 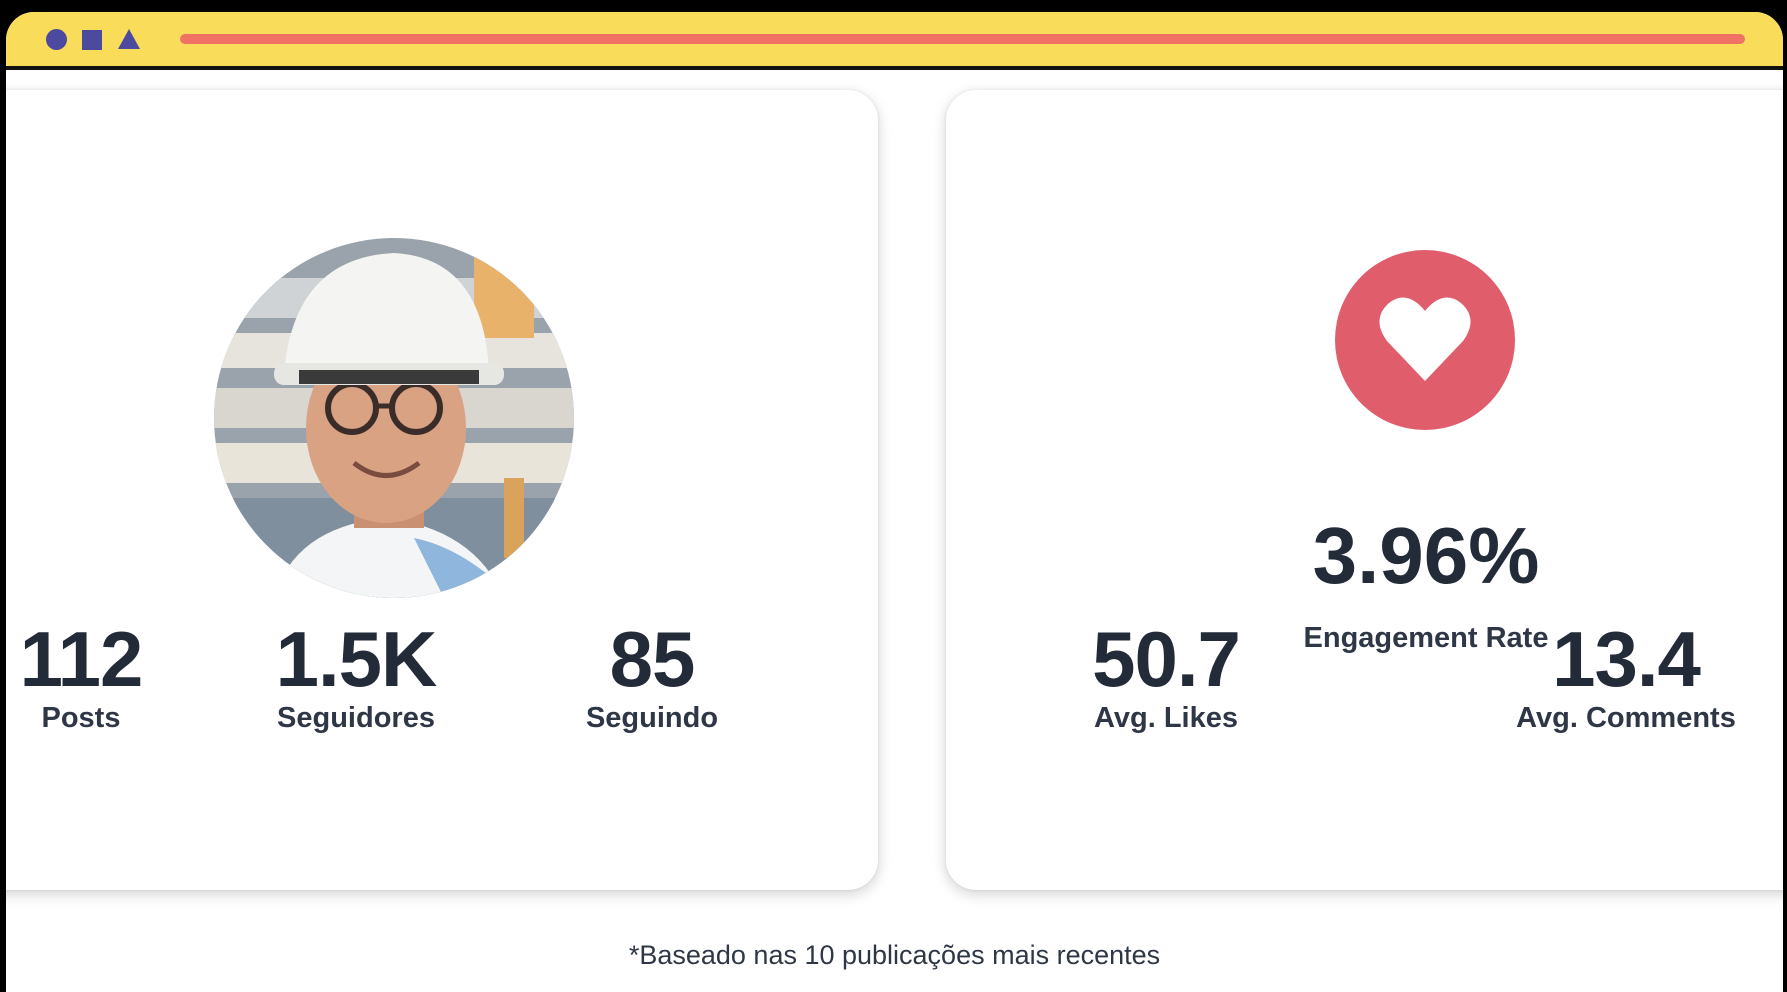 What do you see at coordinates (129, 39) in the screenshot?
I see `triangle-icon` at bounding box center [129, 39].